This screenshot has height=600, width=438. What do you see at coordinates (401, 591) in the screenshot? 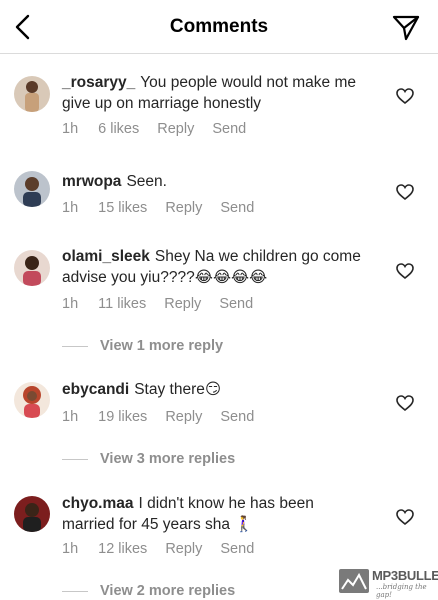
I see `watermark-tagline: ...bridging the gap!` at bounding box center [401, 591].